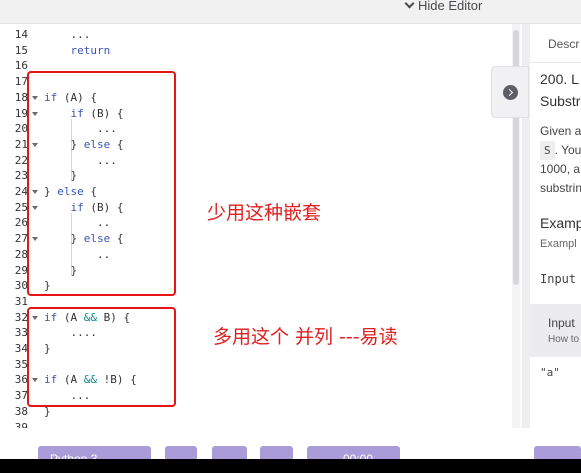 The height and width of the screenshot is (473, 581). What do you see at coordinates (101, 357) in the screenshot?
I see `parallel-code-highlight` at bounding box center [101, 357].